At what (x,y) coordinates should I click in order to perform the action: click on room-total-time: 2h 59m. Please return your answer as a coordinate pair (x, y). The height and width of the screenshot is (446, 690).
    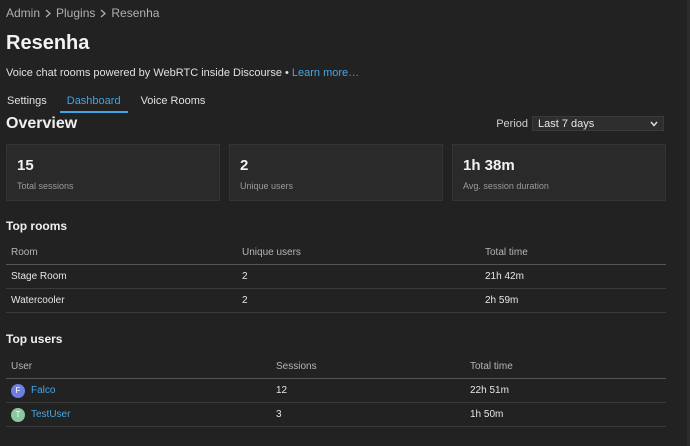
    Looking at the image, I should click on (502, 300).